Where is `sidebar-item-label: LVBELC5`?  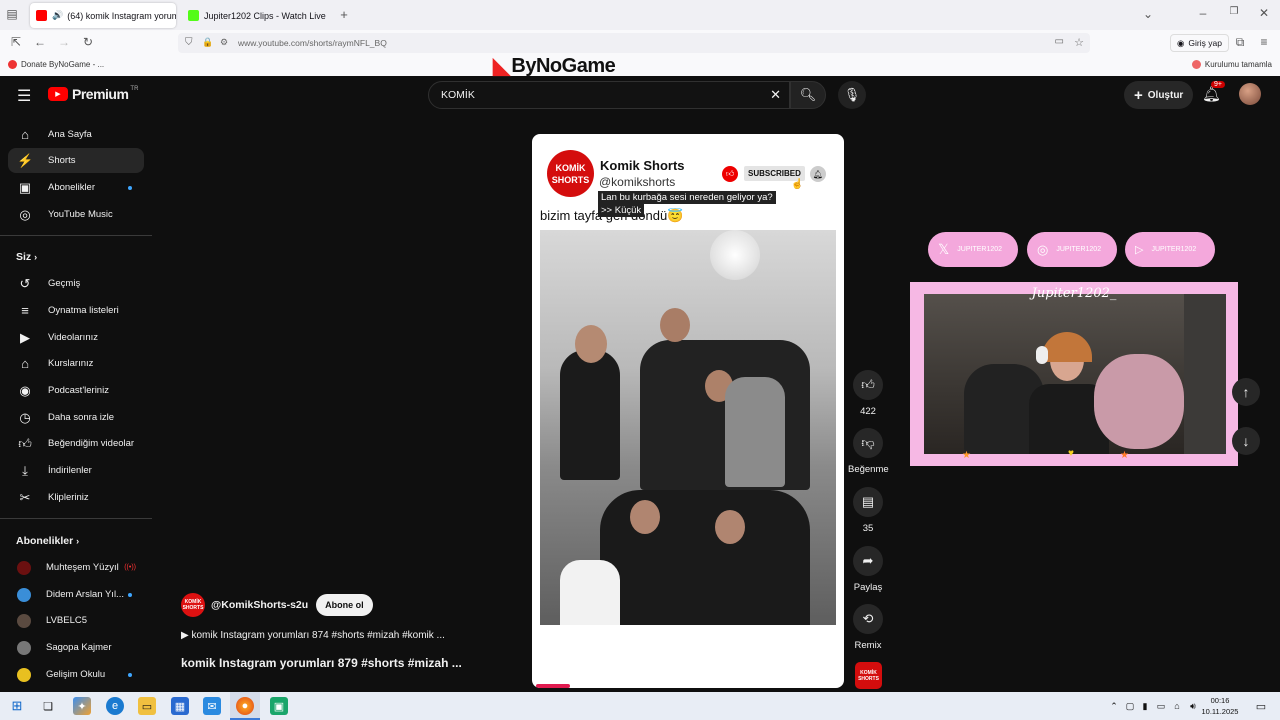 sidebar-item-label: LVBELC5 is located at coordinates (67, 620).